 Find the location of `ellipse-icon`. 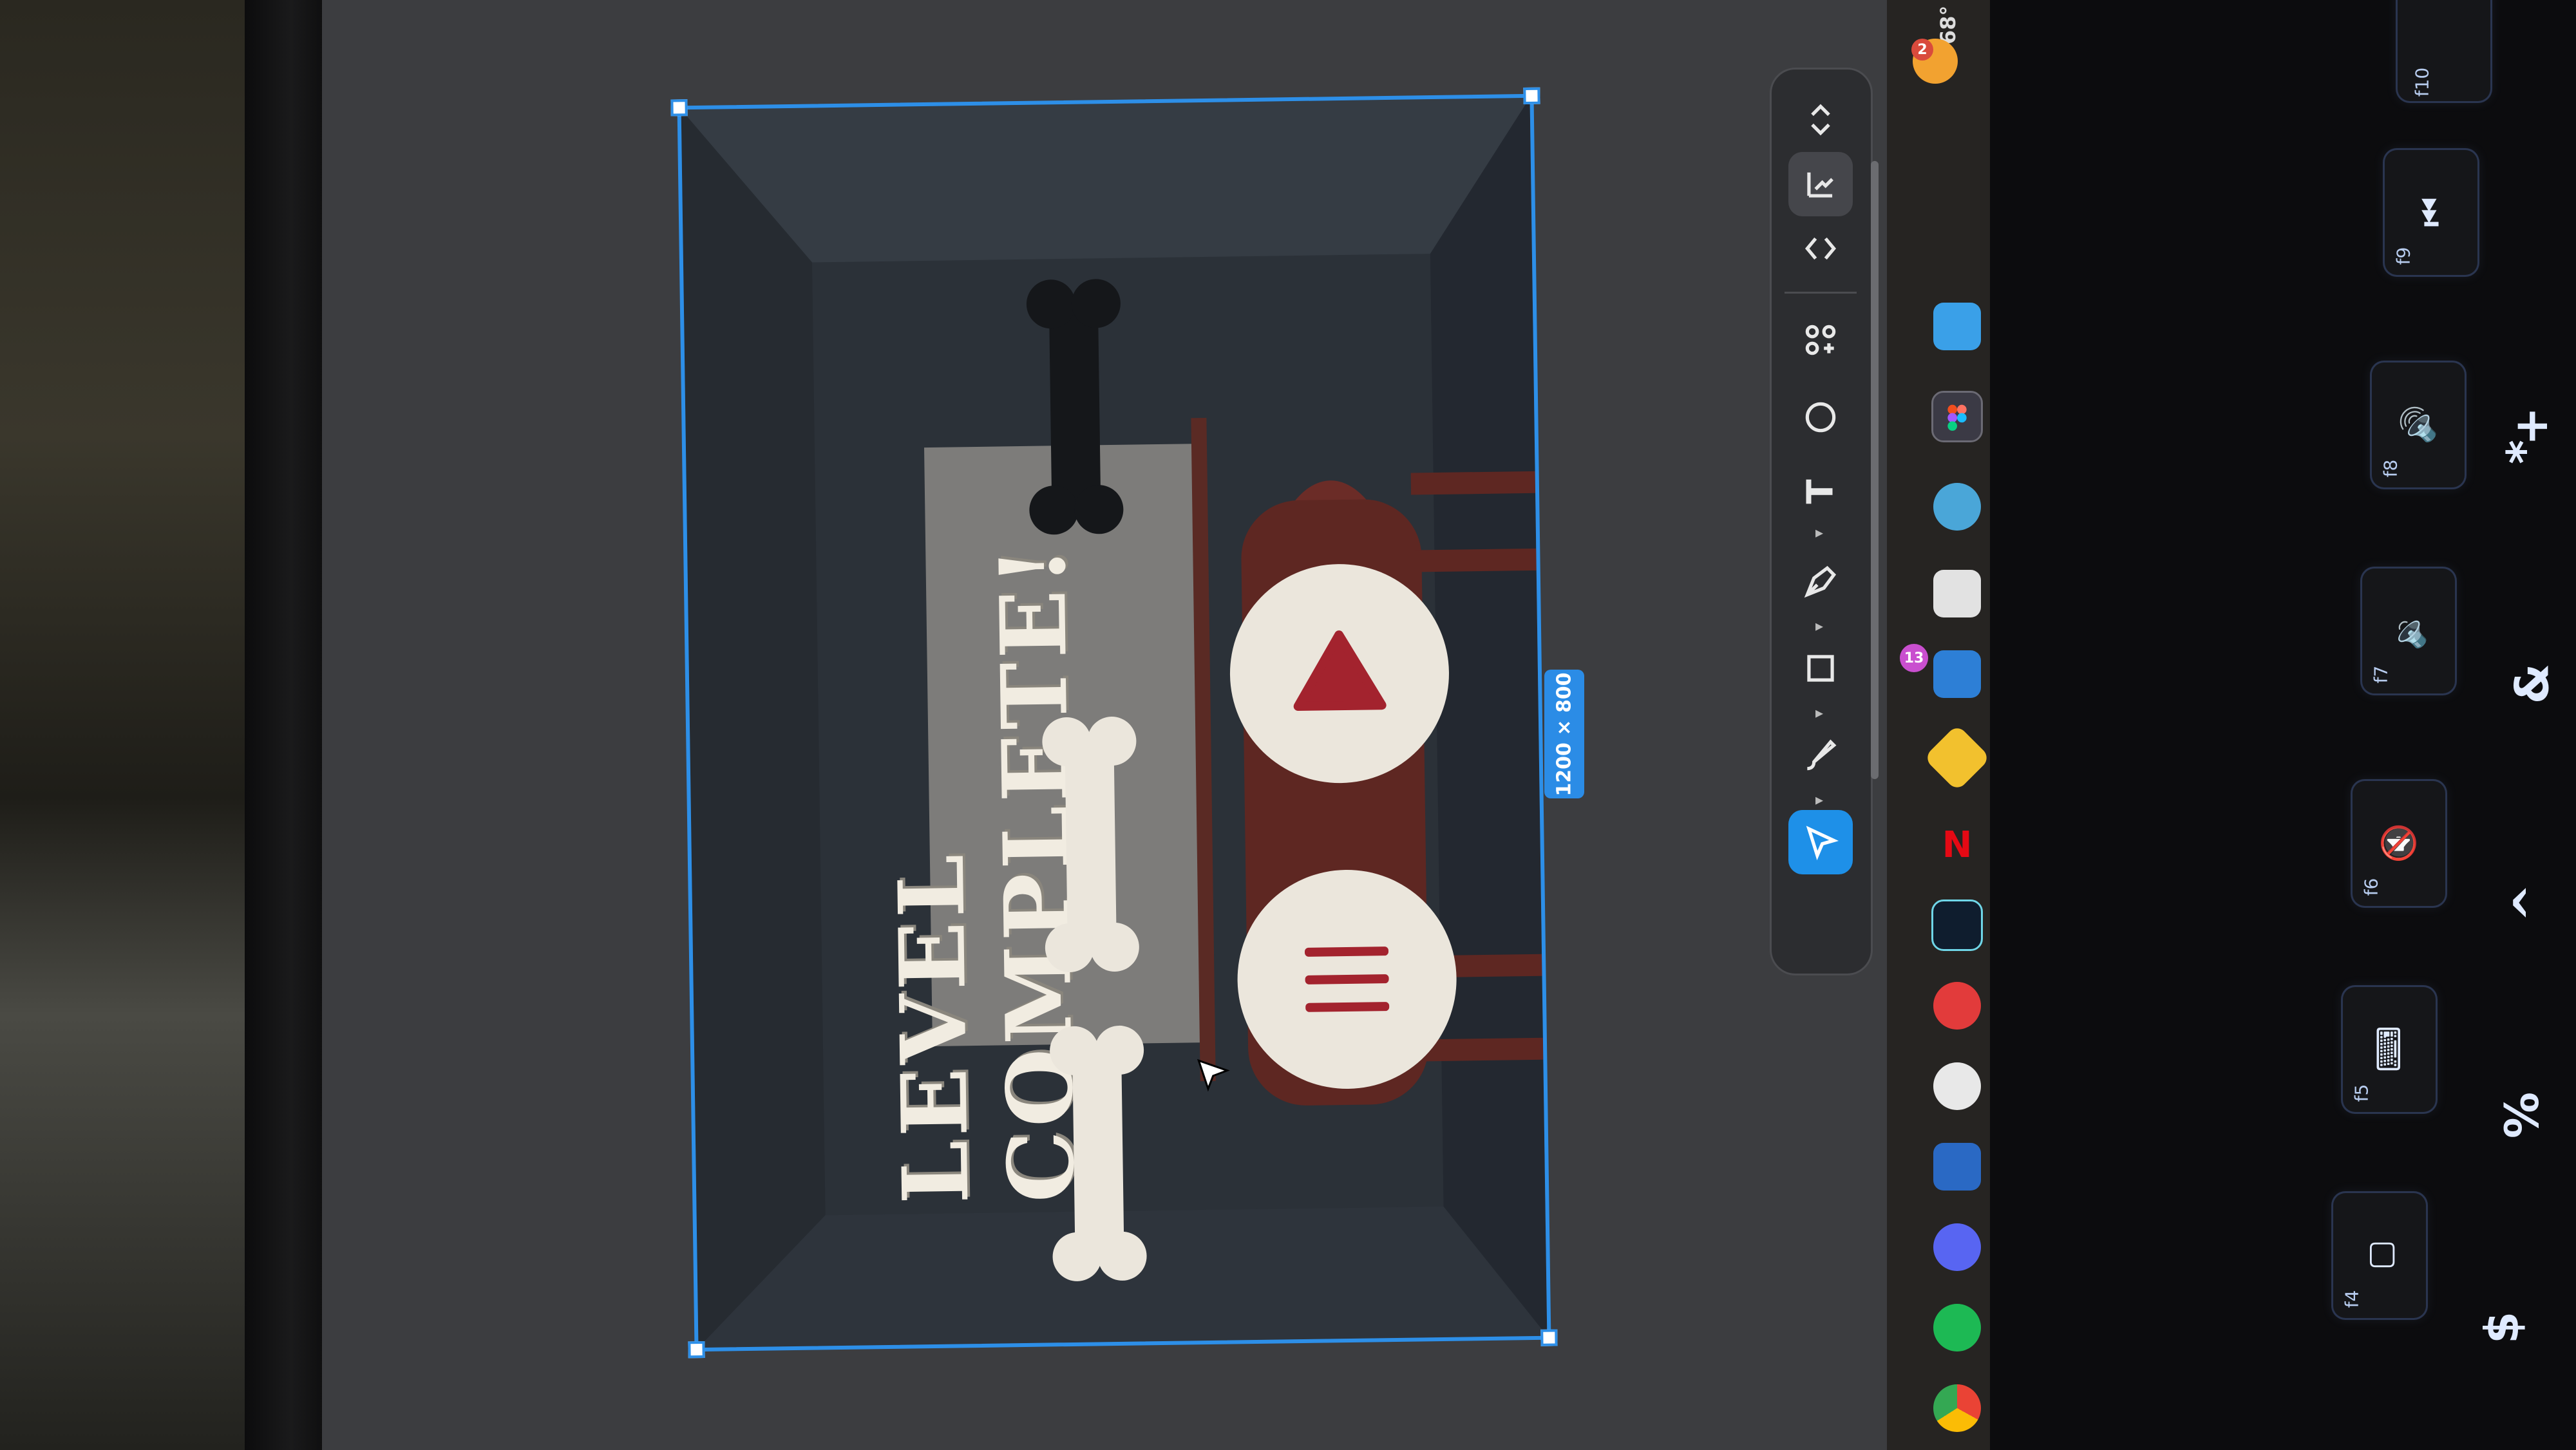

ellipse-icon is located at coordinates (1820, 417).